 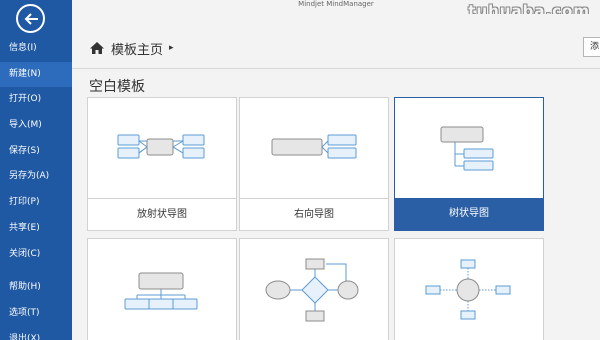 I want to click on template-card-concept, so click(x=469, y=289).